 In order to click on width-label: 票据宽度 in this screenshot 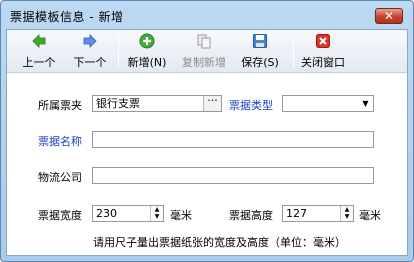, I will do `click(60, 215)`.